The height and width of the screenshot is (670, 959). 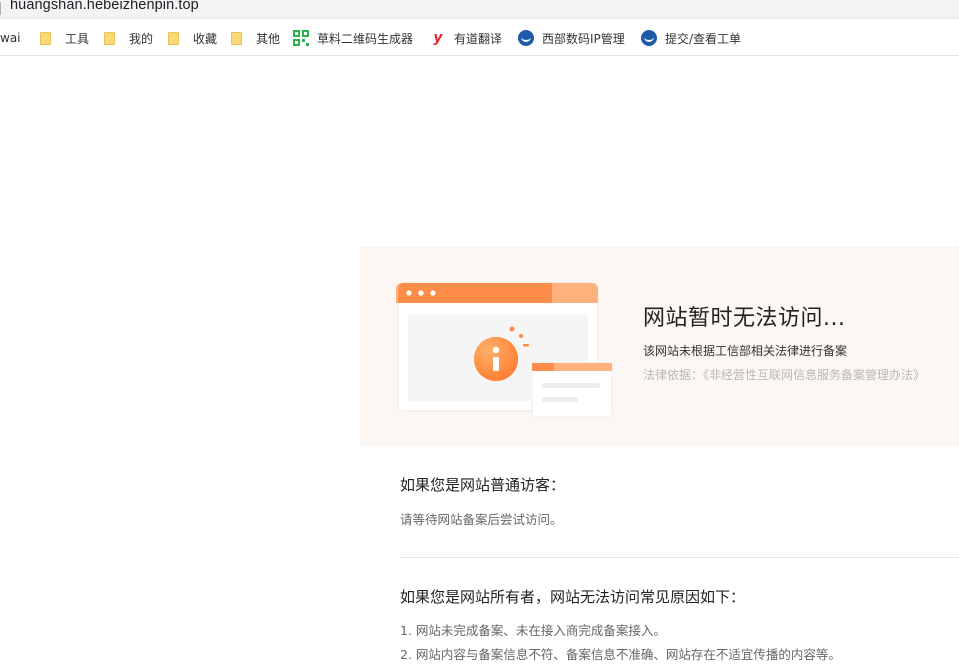 I want to click on qrcode-icon, so click(x=301, y=38).